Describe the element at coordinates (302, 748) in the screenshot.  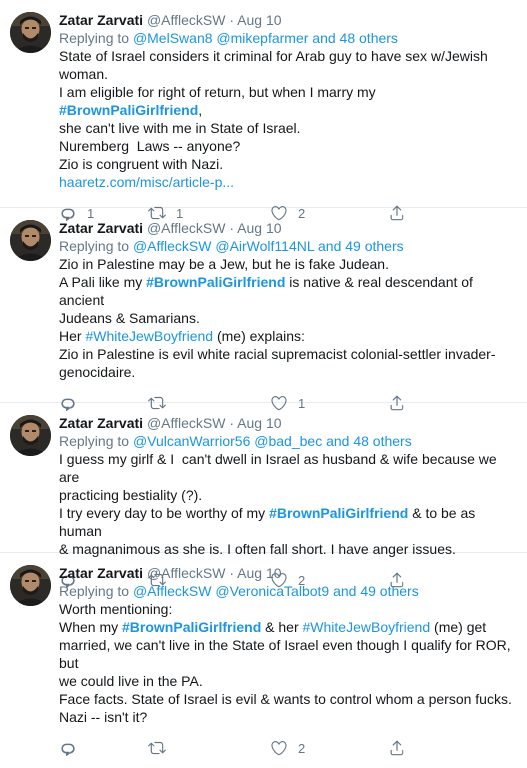
I see `like-count: 2` at that location.